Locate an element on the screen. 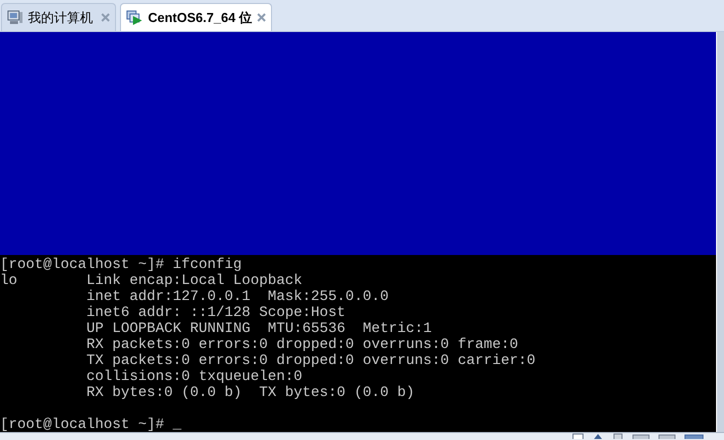  terminal-line: UP LOOPBACK RUNNING MTU:65536 Metric:1 is located at coordinates (258, 329).